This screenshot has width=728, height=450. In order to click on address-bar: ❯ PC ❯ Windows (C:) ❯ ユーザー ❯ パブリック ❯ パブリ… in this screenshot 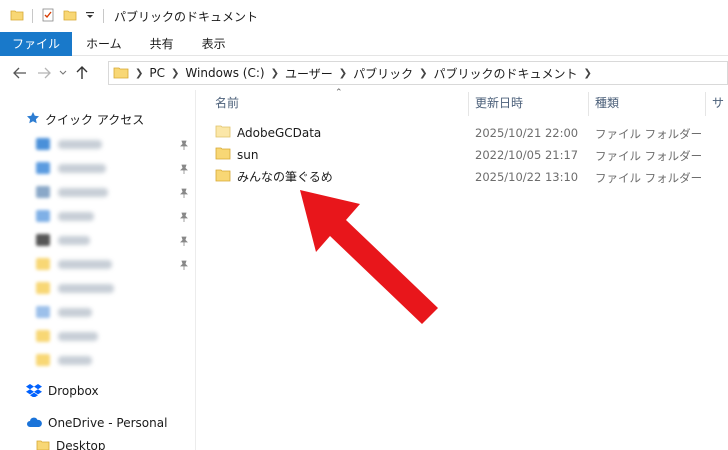, I will do `click(418, 73)`.